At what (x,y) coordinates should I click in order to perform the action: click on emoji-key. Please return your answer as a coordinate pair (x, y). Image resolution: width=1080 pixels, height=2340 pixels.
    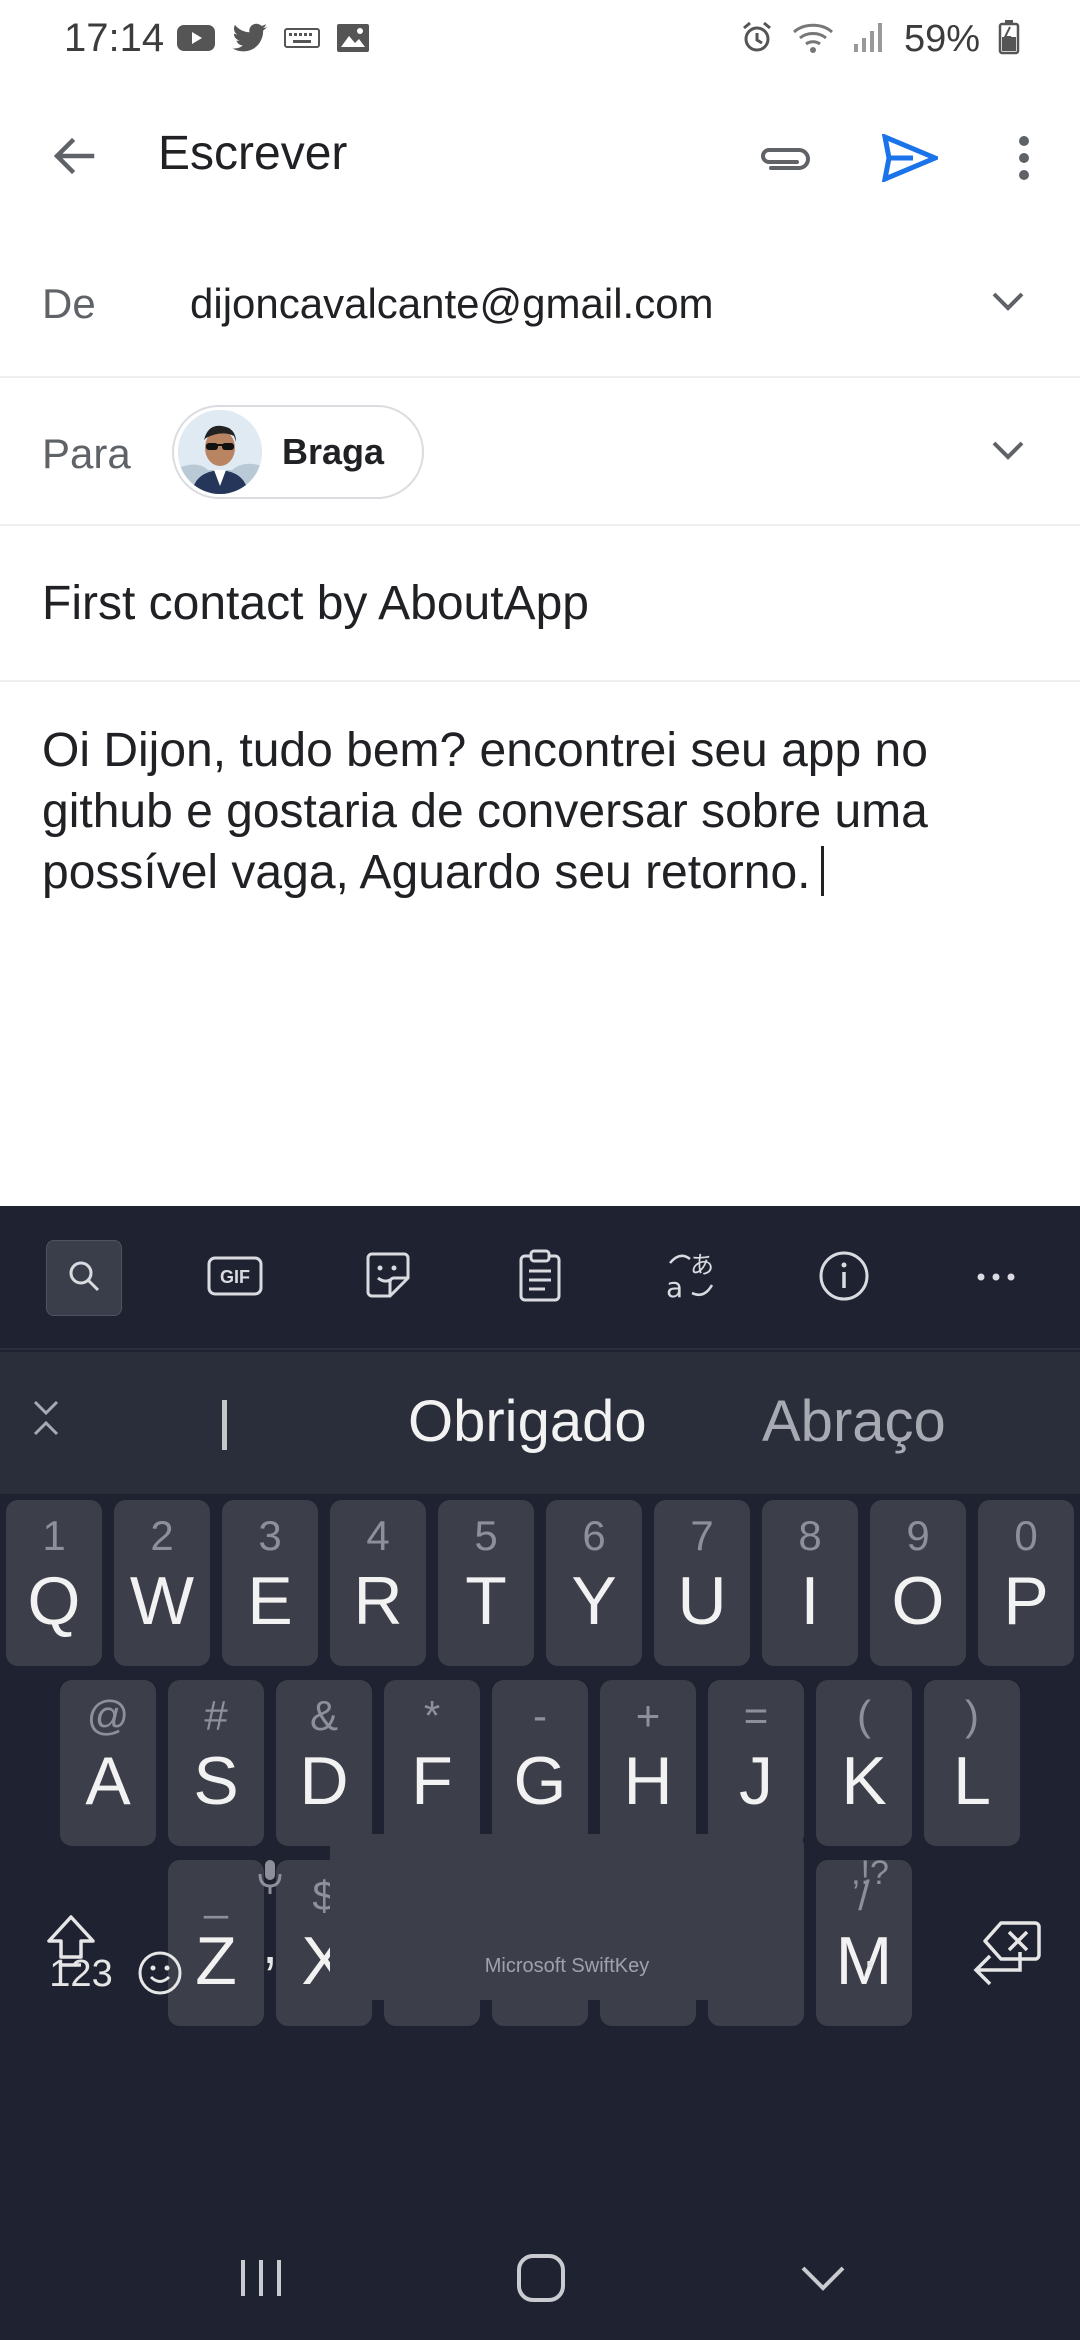
    Looking at the image, I should click on (160, 1975).